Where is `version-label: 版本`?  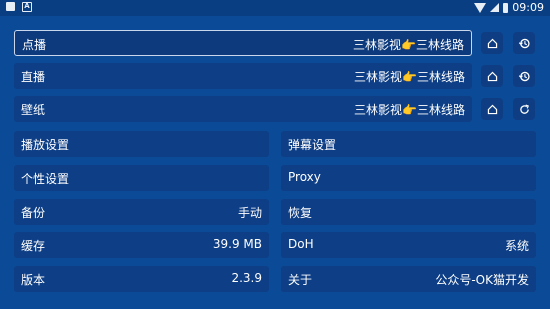 version-label: 版本 is located at coordinates (33, 280).